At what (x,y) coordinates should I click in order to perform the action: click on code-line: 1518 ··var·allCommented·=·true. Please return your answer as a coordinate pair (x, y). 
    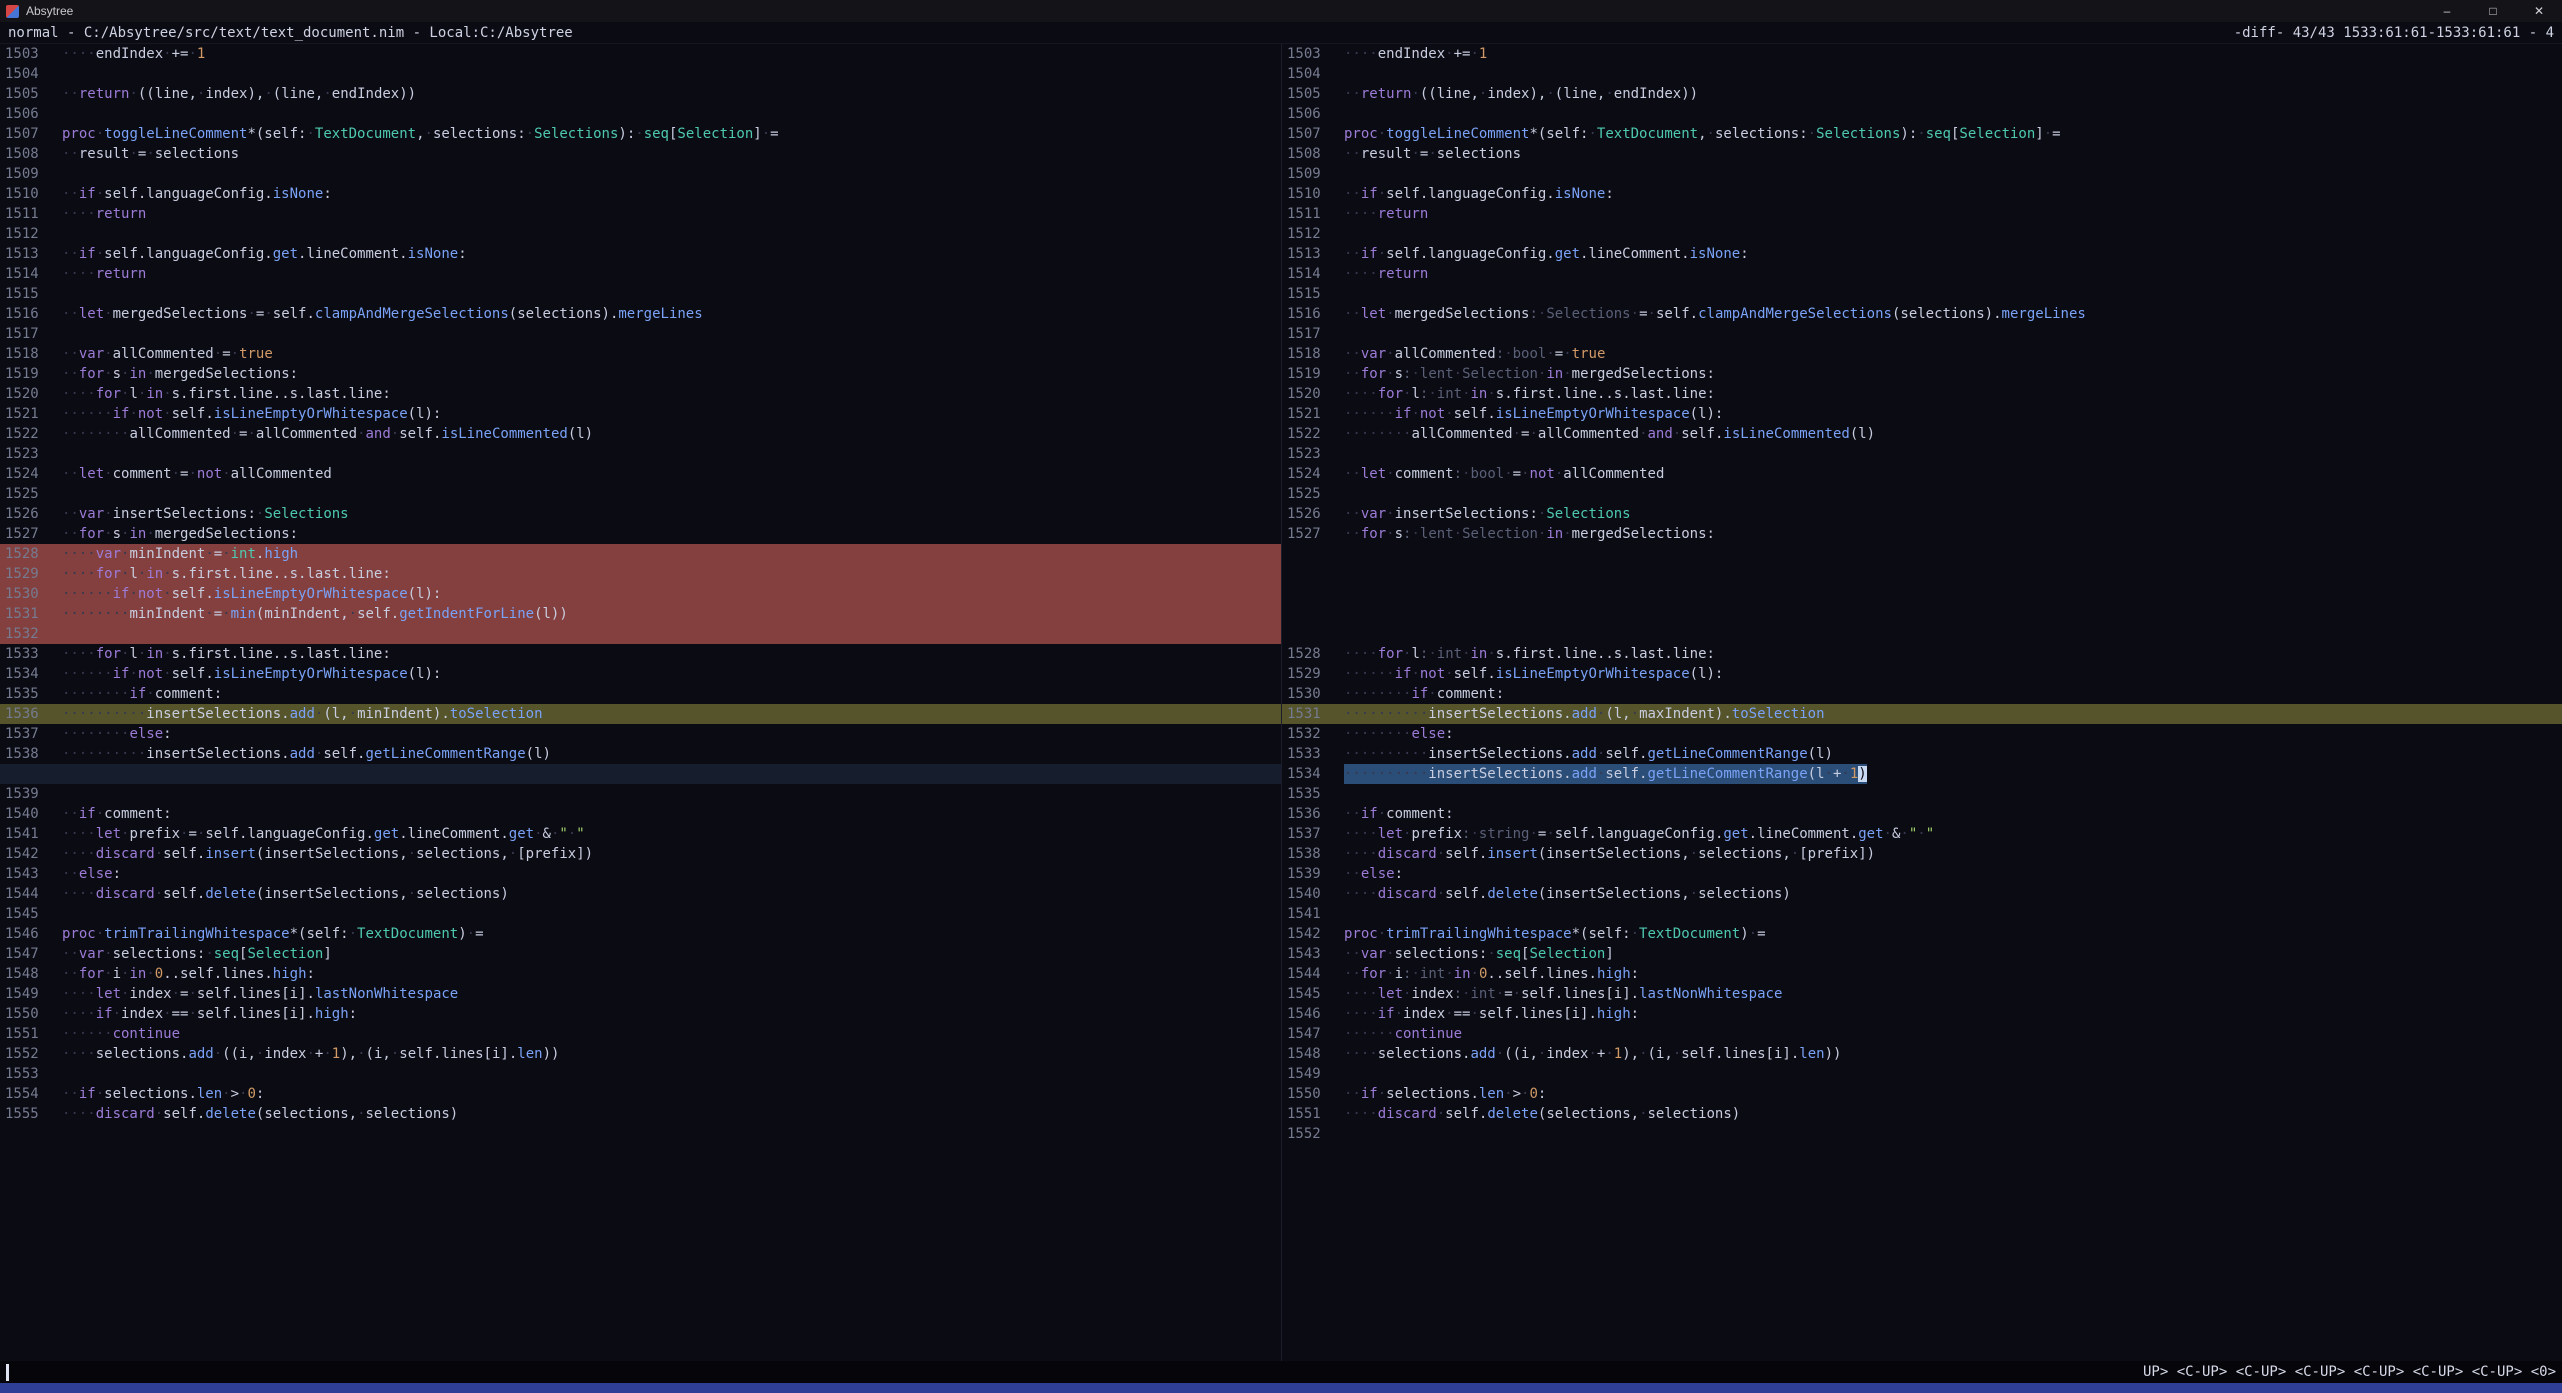
    Looking at the image, I should click on (640, 354).